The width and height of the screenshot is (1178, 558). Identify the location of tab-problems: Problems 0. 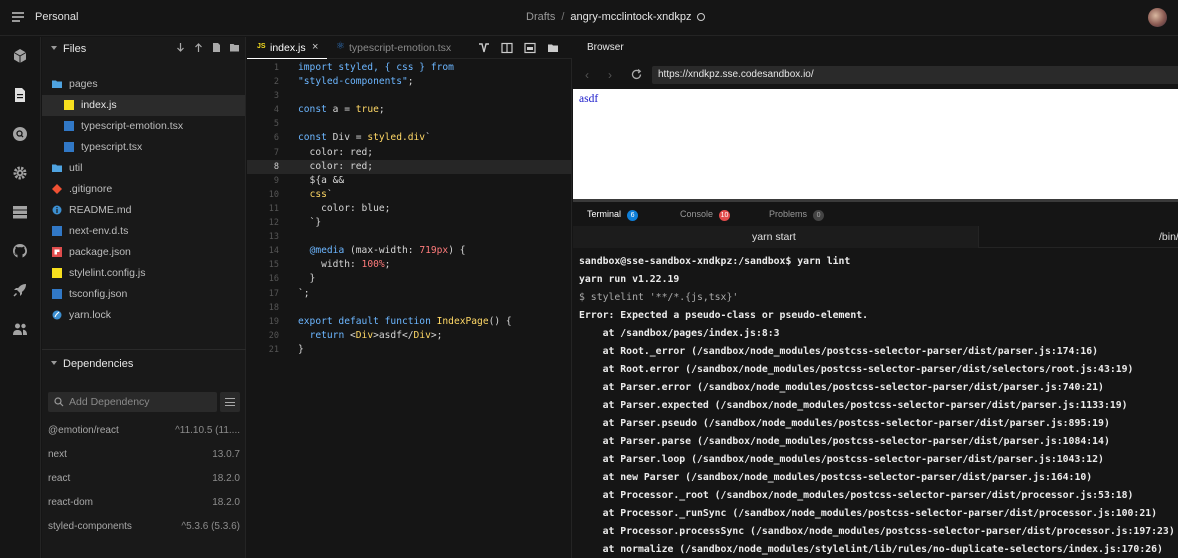
(797, 215).